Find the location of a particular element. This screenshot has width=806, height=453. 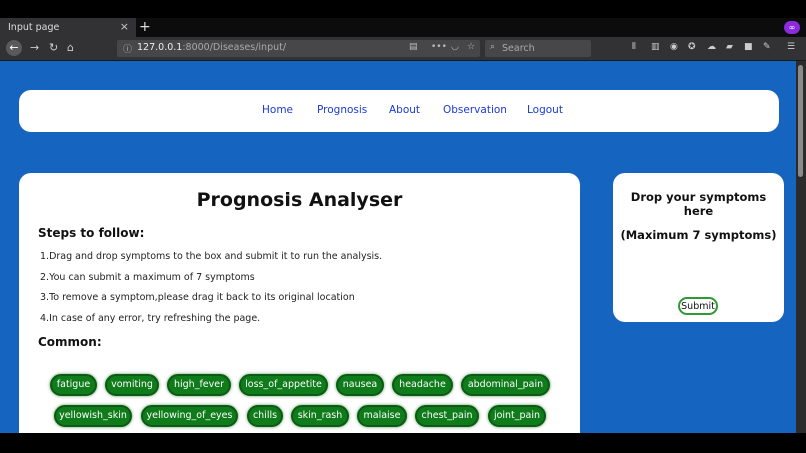

nav-link-logout: Logout is located at coordinates (545, 110).